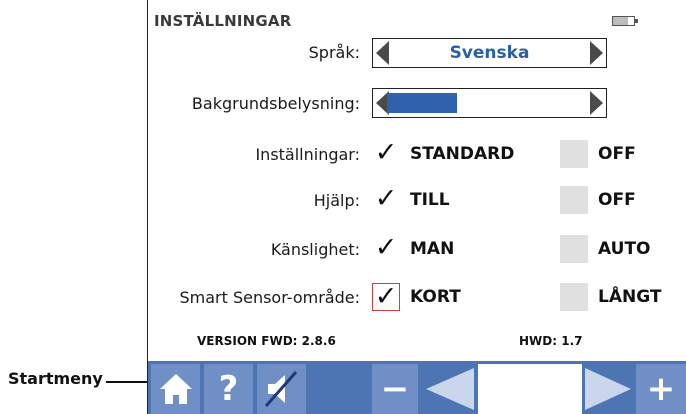 This screenshot has width=686, height=414. What do you see at coordinates (636, 21) in the screenshot?
I see `battery-terminal` at bounding box center [636, 21].